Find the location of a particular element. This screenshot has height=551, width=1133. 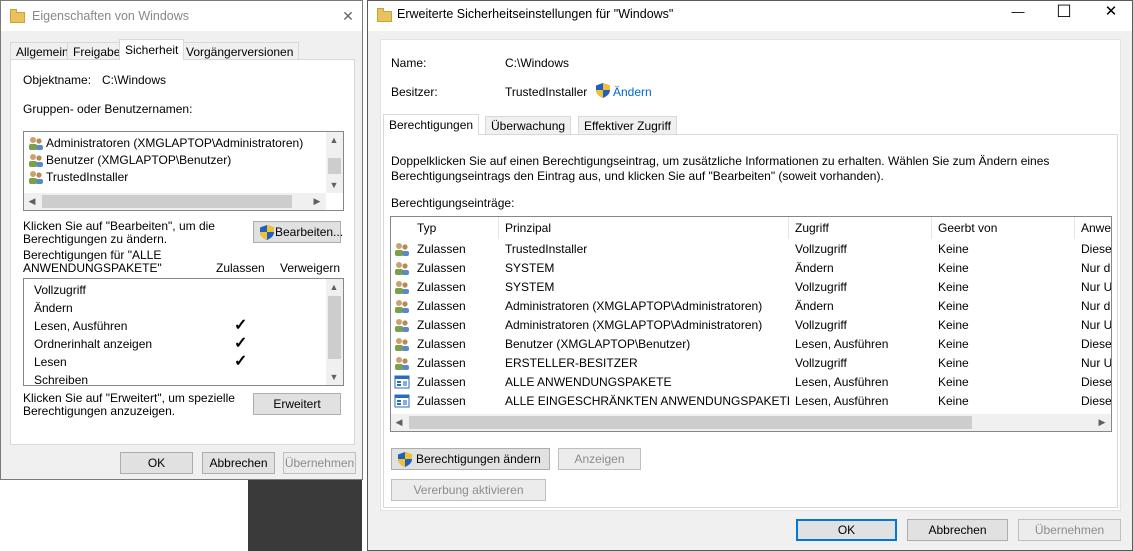

owner-label: Besitzer: is located at coordinates (414, 92).